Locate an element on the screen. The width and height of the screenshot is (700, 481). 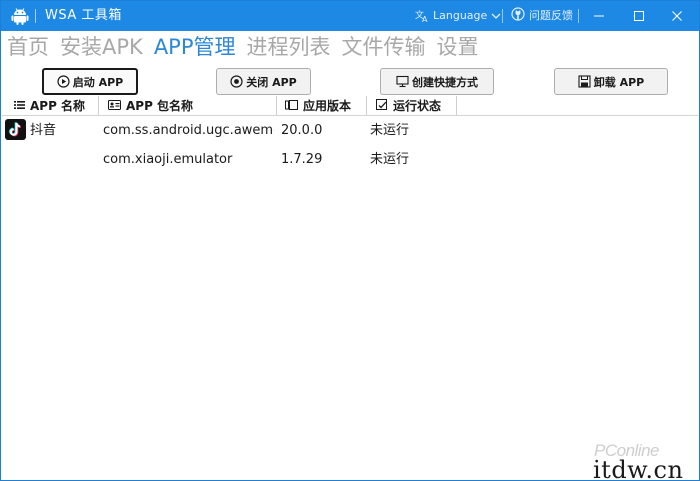
maximize-button is located at coordinates (639, 16).